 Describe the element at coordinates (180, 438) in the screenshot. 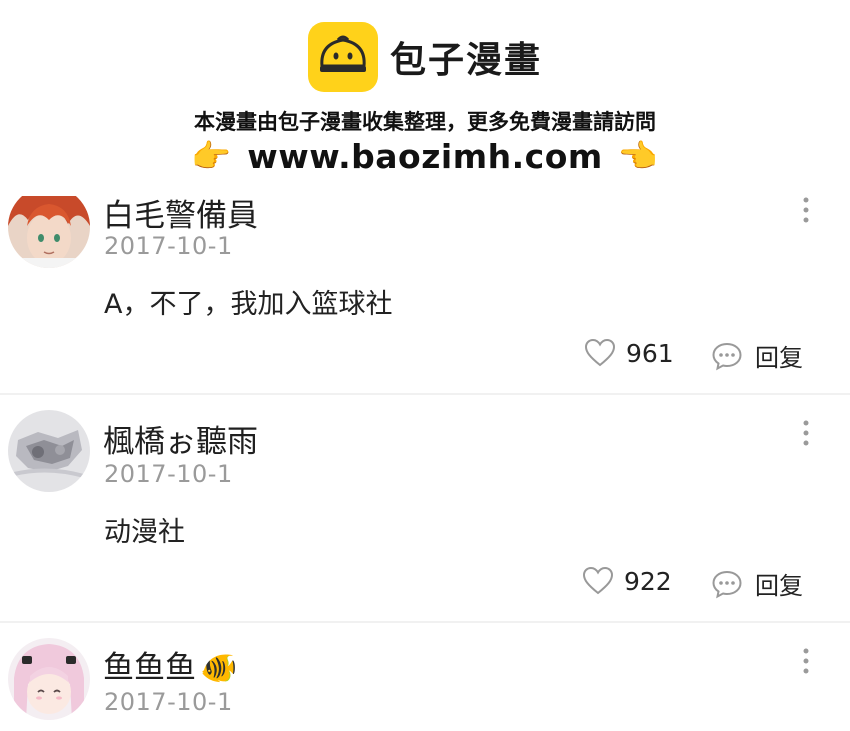

I see `username: 楓橋ぉ聽雨` at that location.